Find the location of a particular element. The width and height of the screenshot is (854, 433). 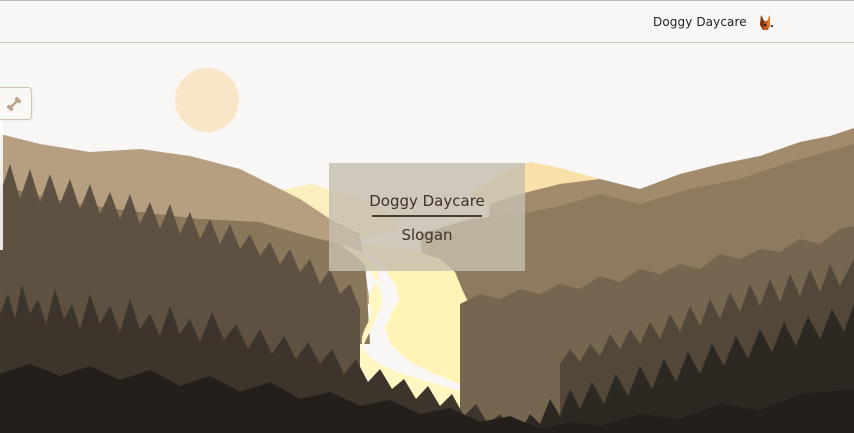

side-panel-edge is located at coordinates (1, 185).